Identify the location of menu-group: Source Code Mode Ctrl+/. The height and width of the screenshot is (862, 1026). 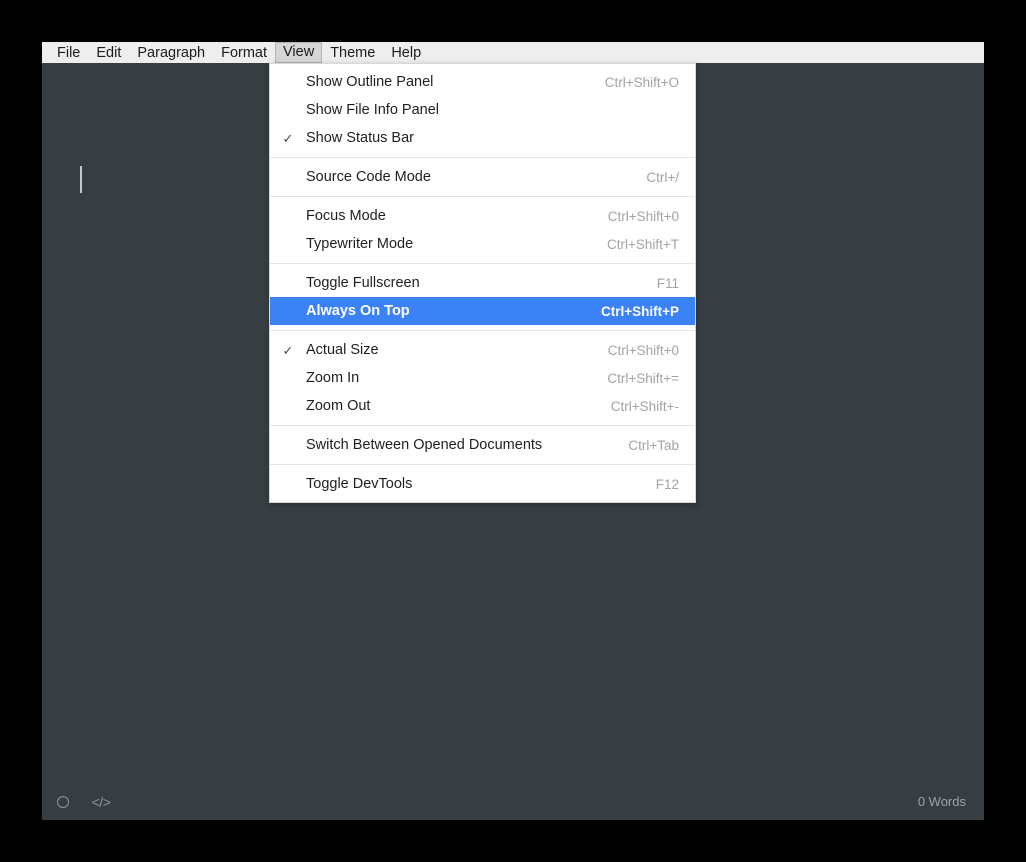
(482, 177).